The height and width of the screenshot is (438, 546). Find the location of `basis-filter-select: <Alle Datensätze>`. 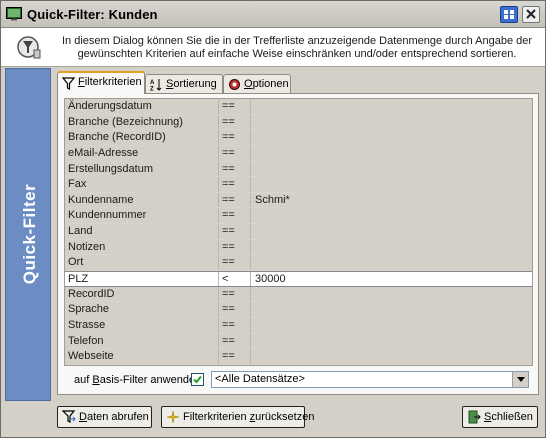

basis-filter-select: <Alle Datensätze> is located at coordinates (370, 379).